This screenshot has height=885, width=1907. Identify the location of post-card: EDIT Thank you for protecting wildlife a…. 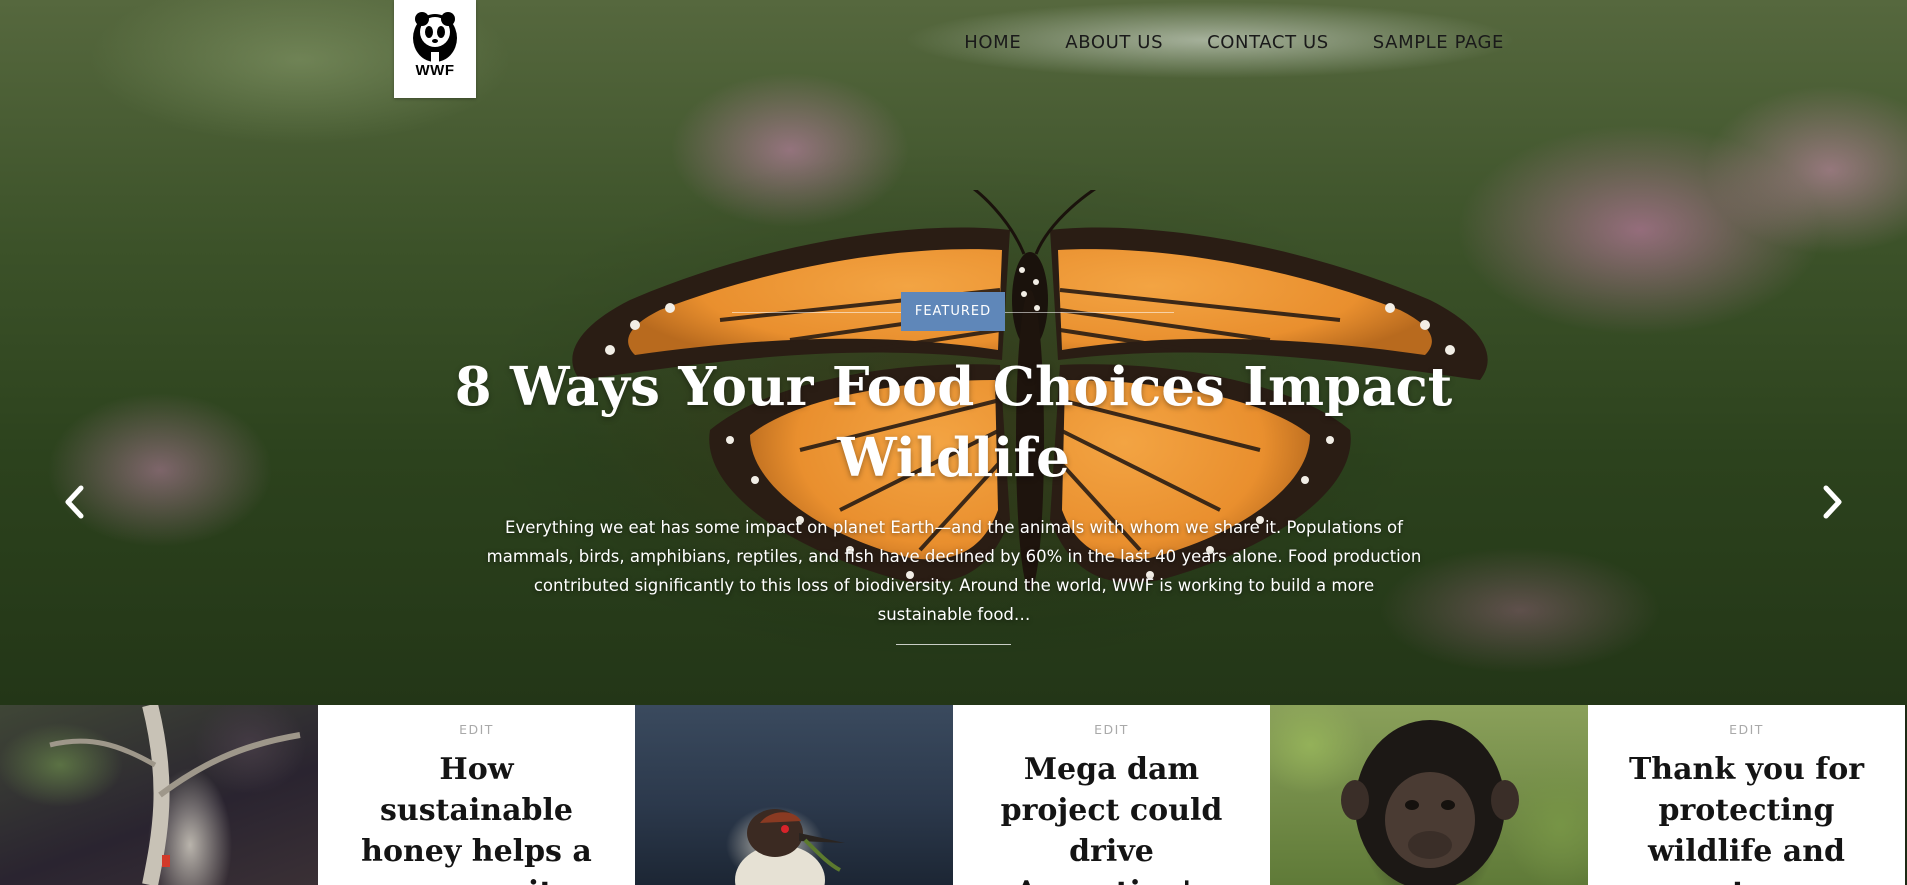
(1746, 795).